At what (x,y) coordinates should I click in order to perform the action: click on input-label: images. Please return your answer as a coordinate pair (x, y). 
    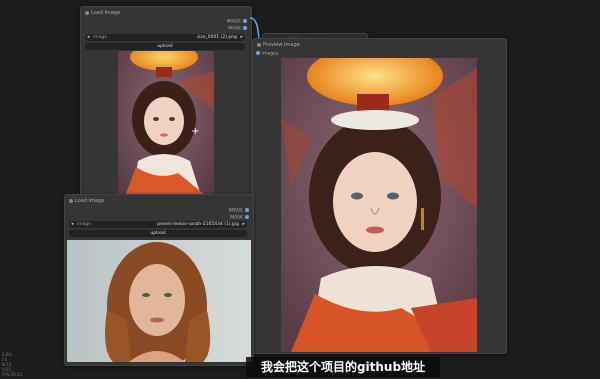
    Looking at the image, I should click on (270, 54).